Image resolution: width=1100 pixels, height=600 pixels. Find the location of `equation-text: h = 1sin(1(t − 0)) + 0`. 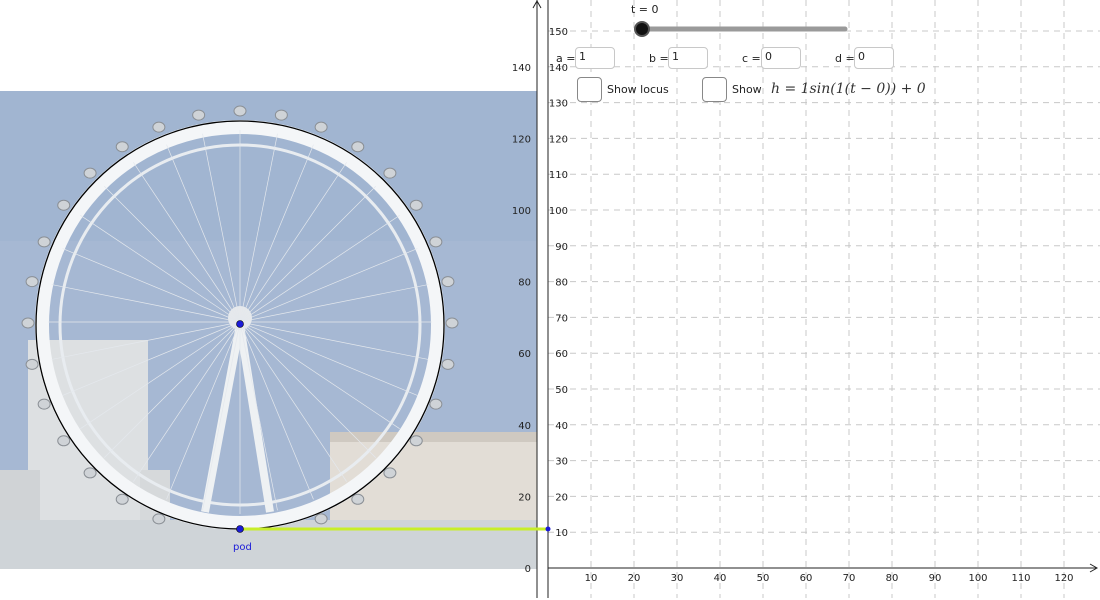

equation-text: h = 1sin(1(t − 0)) + 0 is located at coordinates (848, 89).